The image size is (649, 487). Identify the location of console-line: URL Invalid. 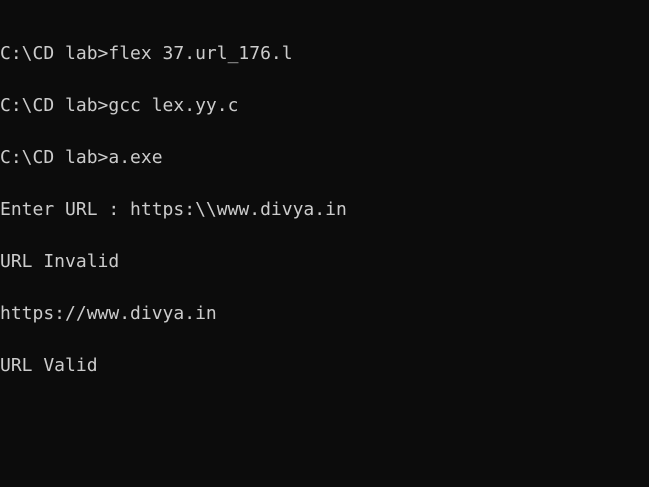
(60, 261).